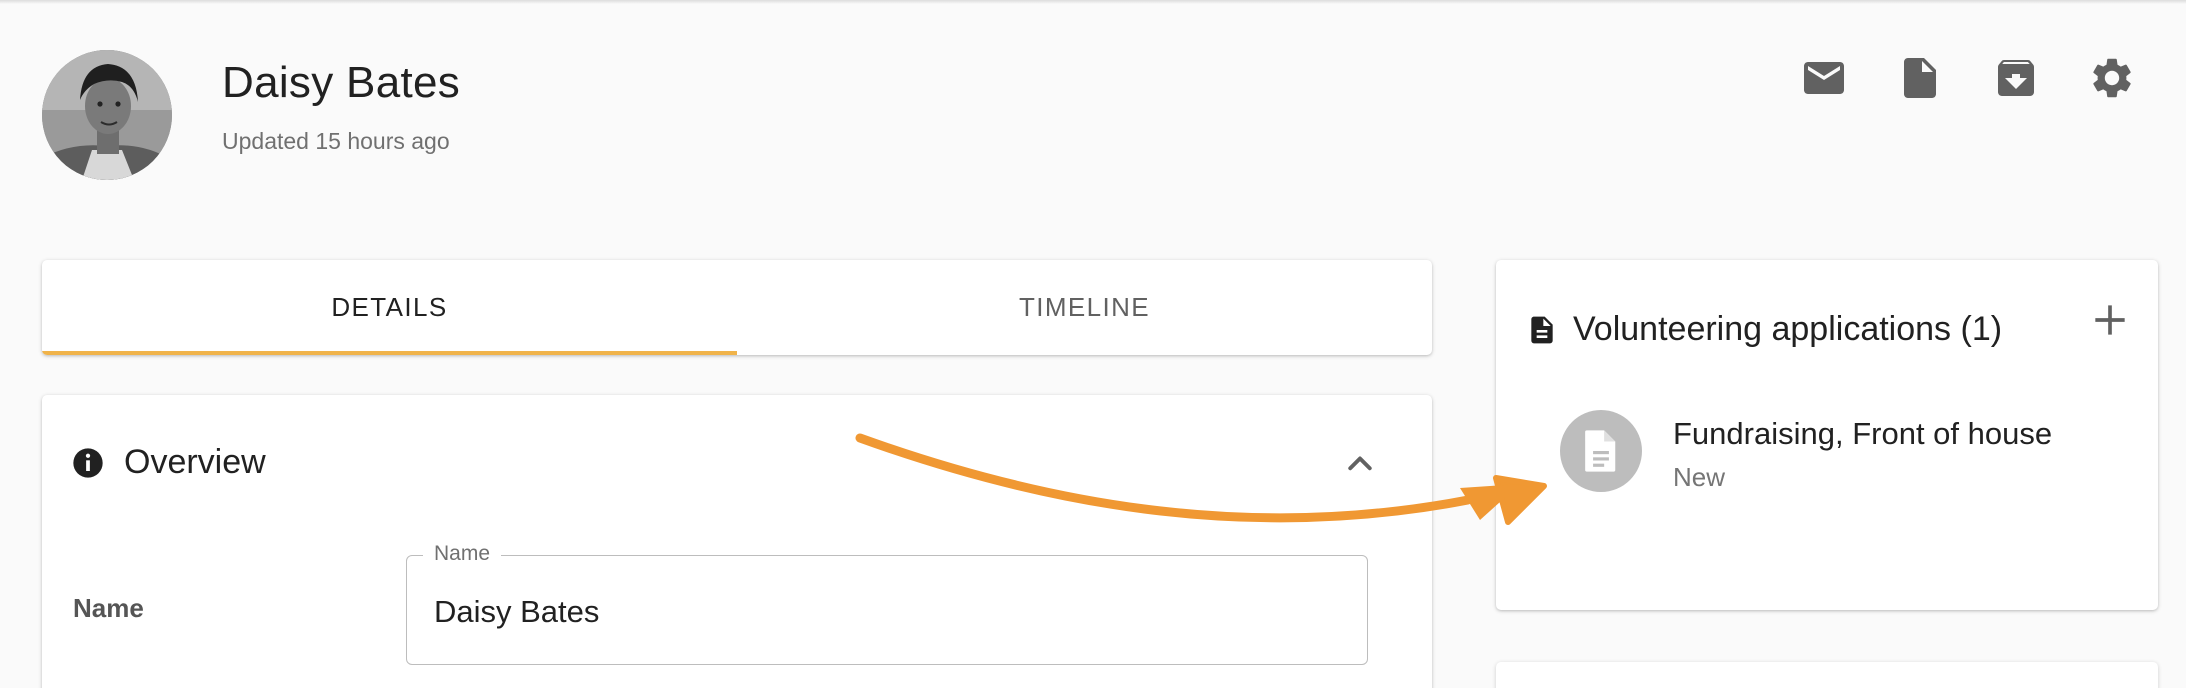  Describe the element at coordinates (1699, 477) in the screenshot. I see `application-status: New` at that location.